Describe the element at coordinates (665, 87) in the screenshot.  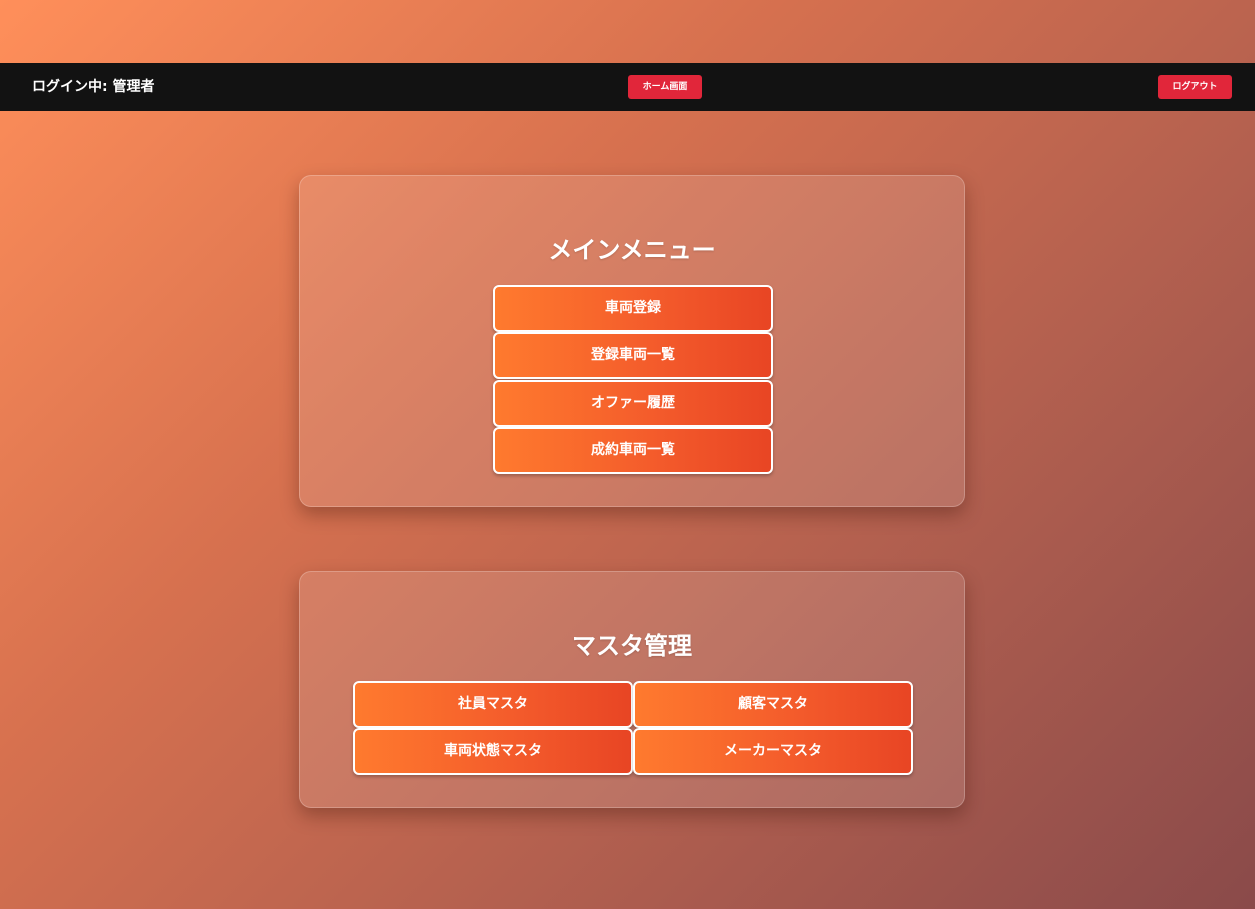
I see `home-button: ホーム画面` at that location.